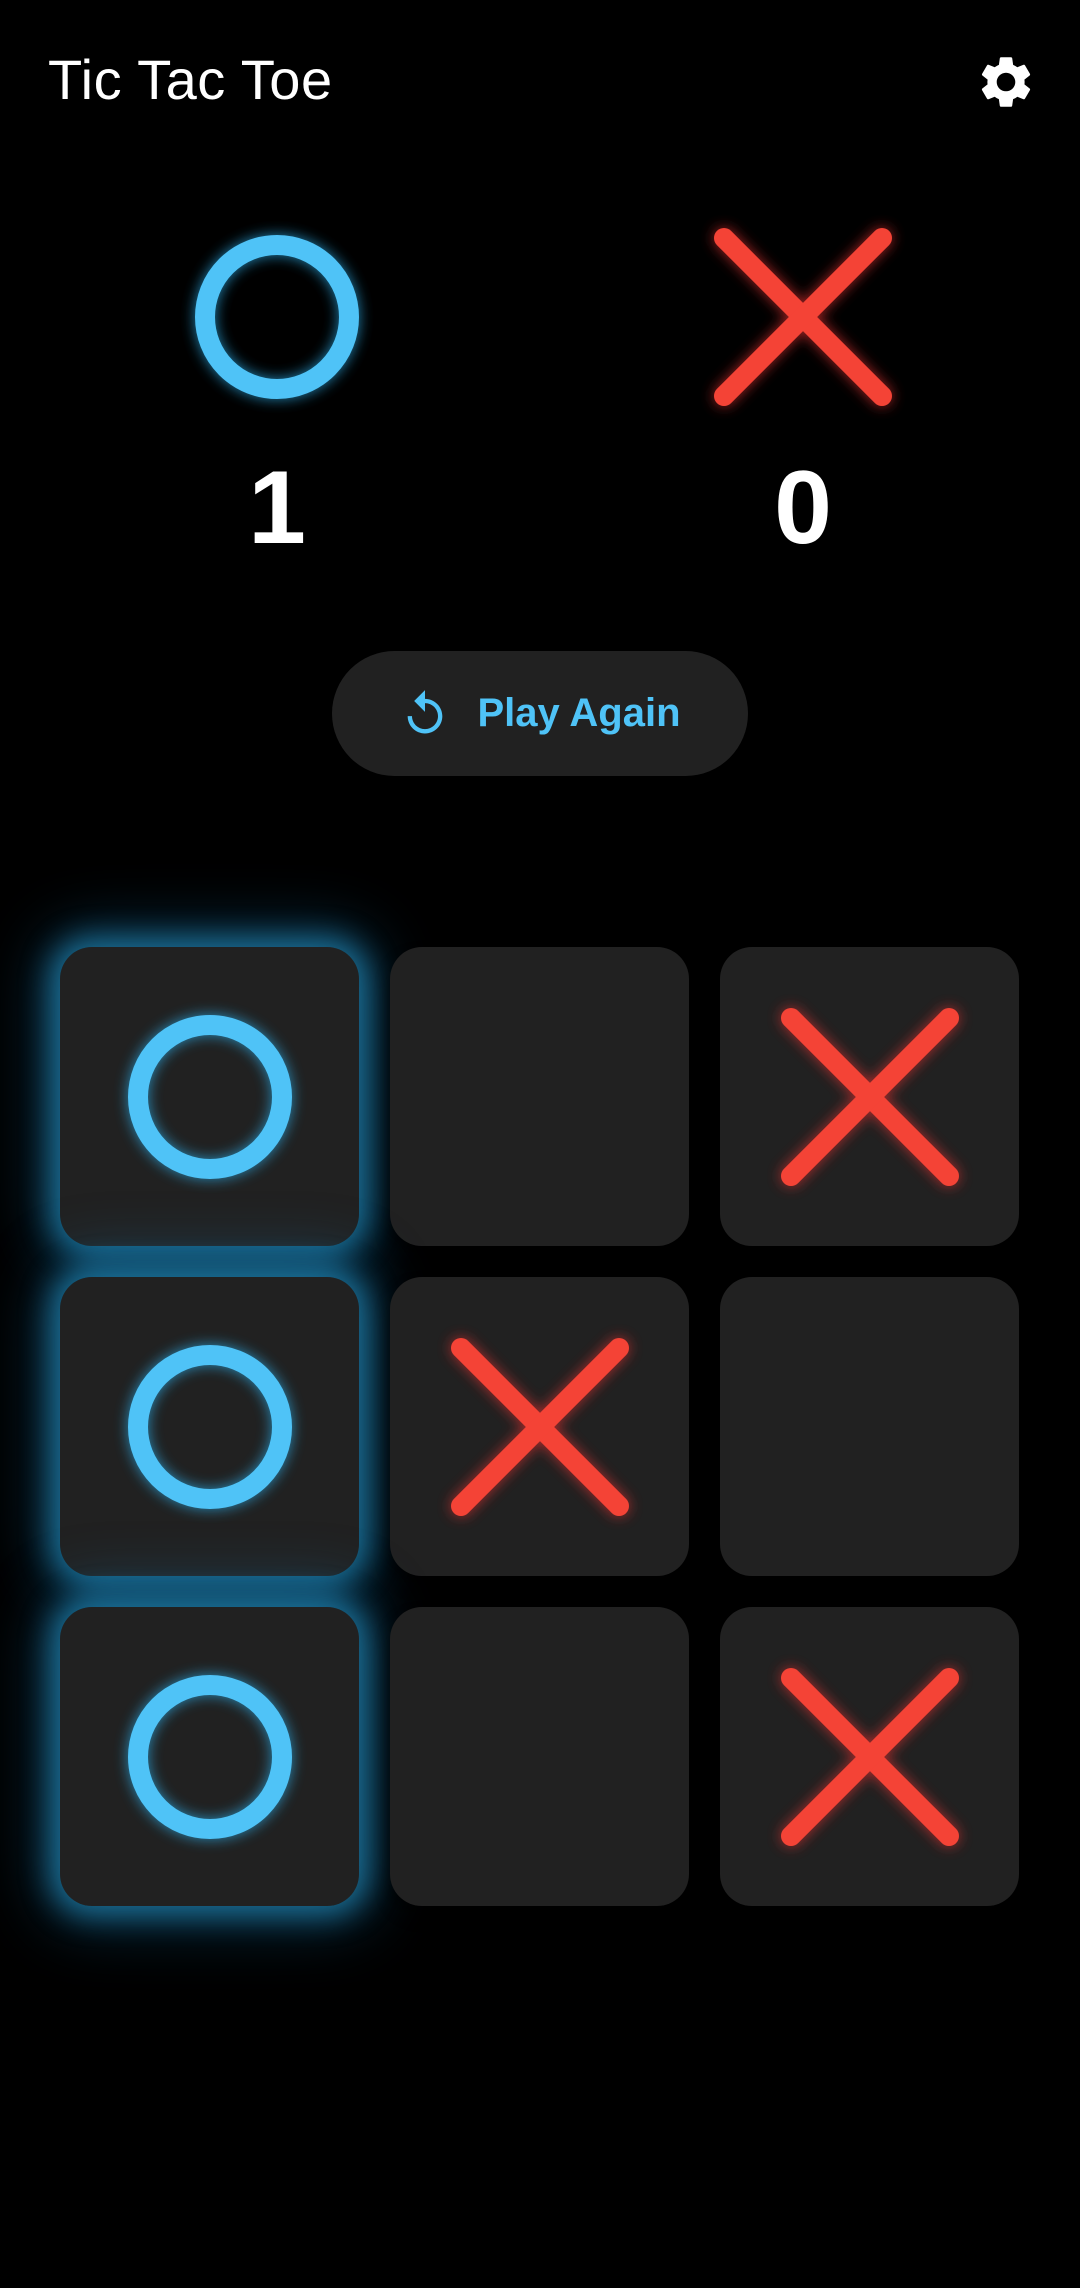  I want to click on gear-icon, so click(1006, 82).